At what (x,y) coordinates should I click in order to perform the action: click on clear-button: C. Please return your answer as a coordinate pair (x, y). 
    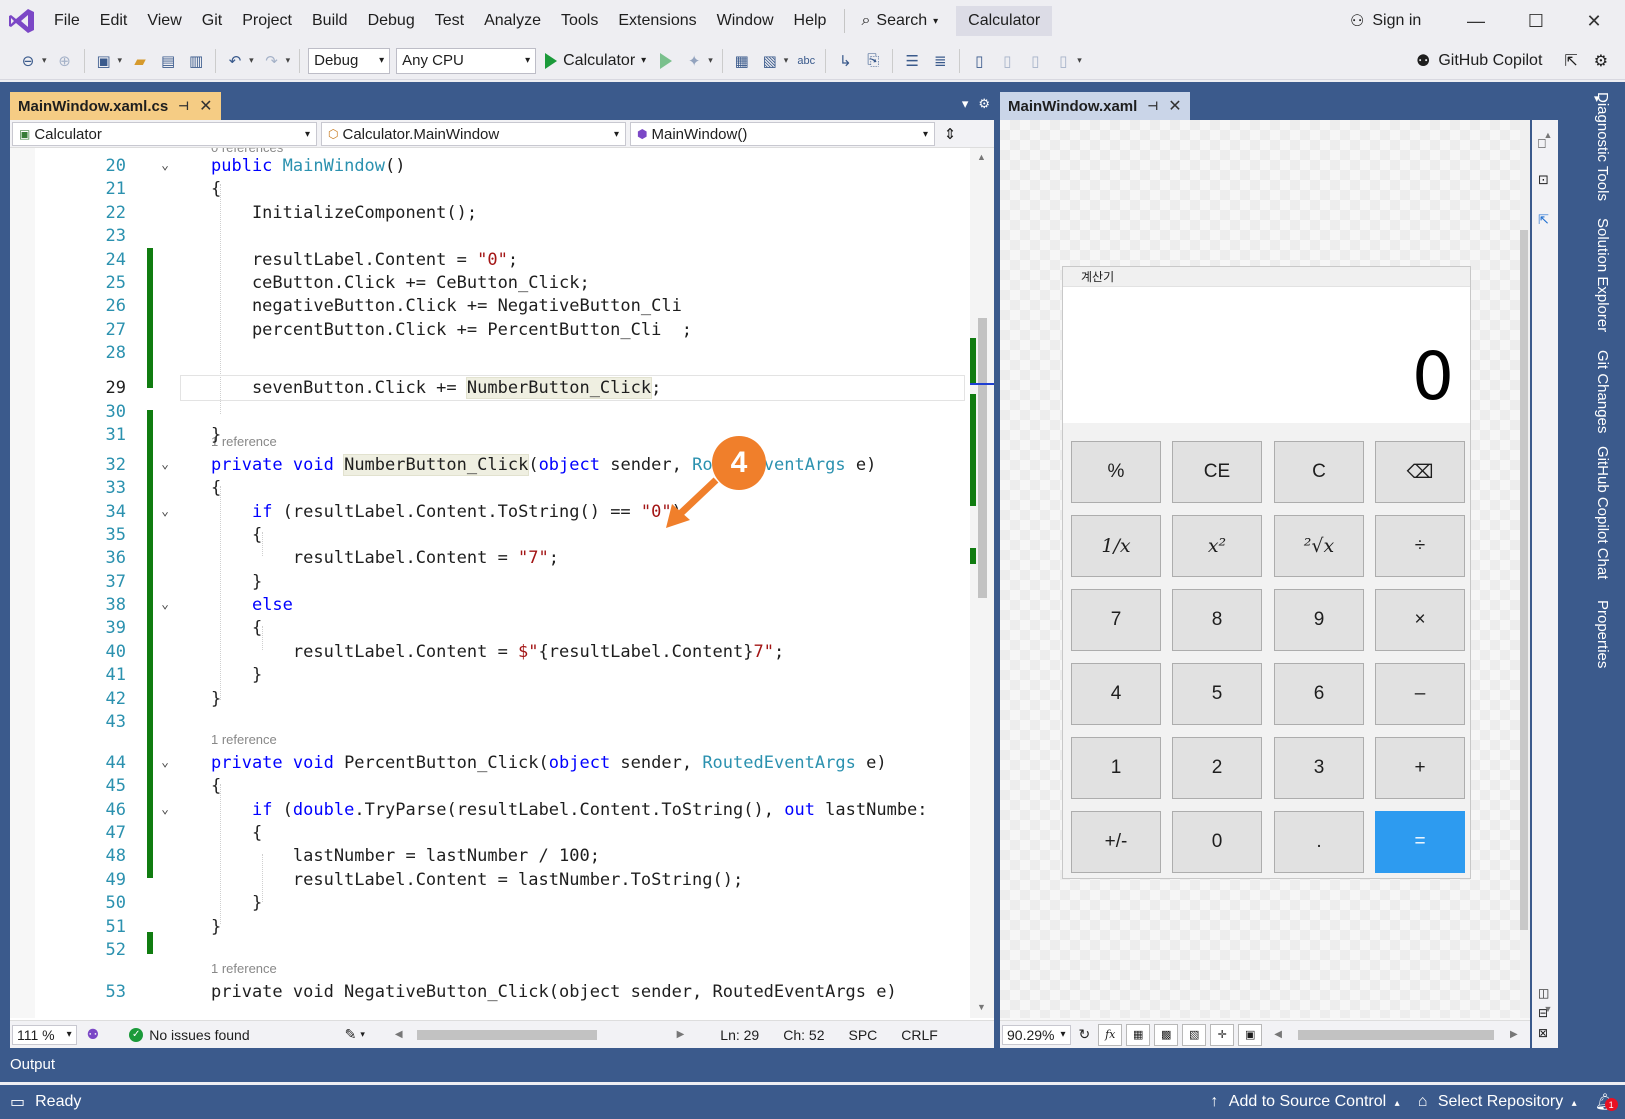
    Looking at the image, I should click on (1319, 472).